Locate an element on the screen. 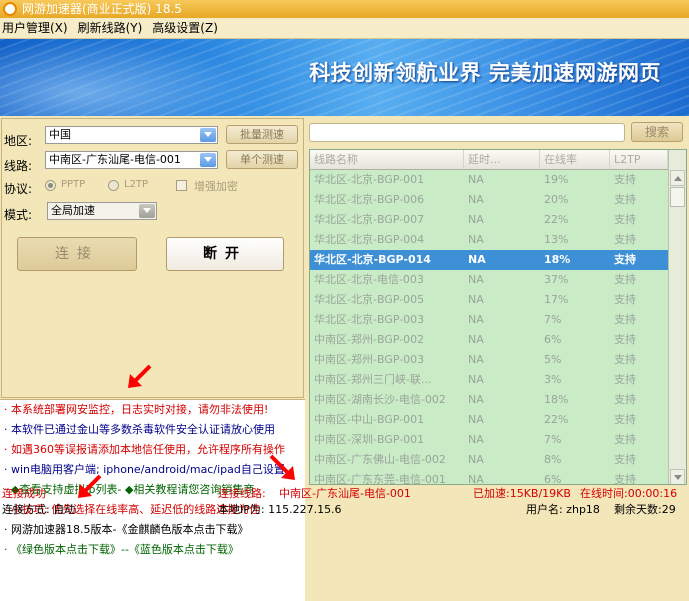 The width and height of the screenshot is (689, 601). cell-line-name: 中南区-中山-BGP-001 is located at coordinates (369, 419).